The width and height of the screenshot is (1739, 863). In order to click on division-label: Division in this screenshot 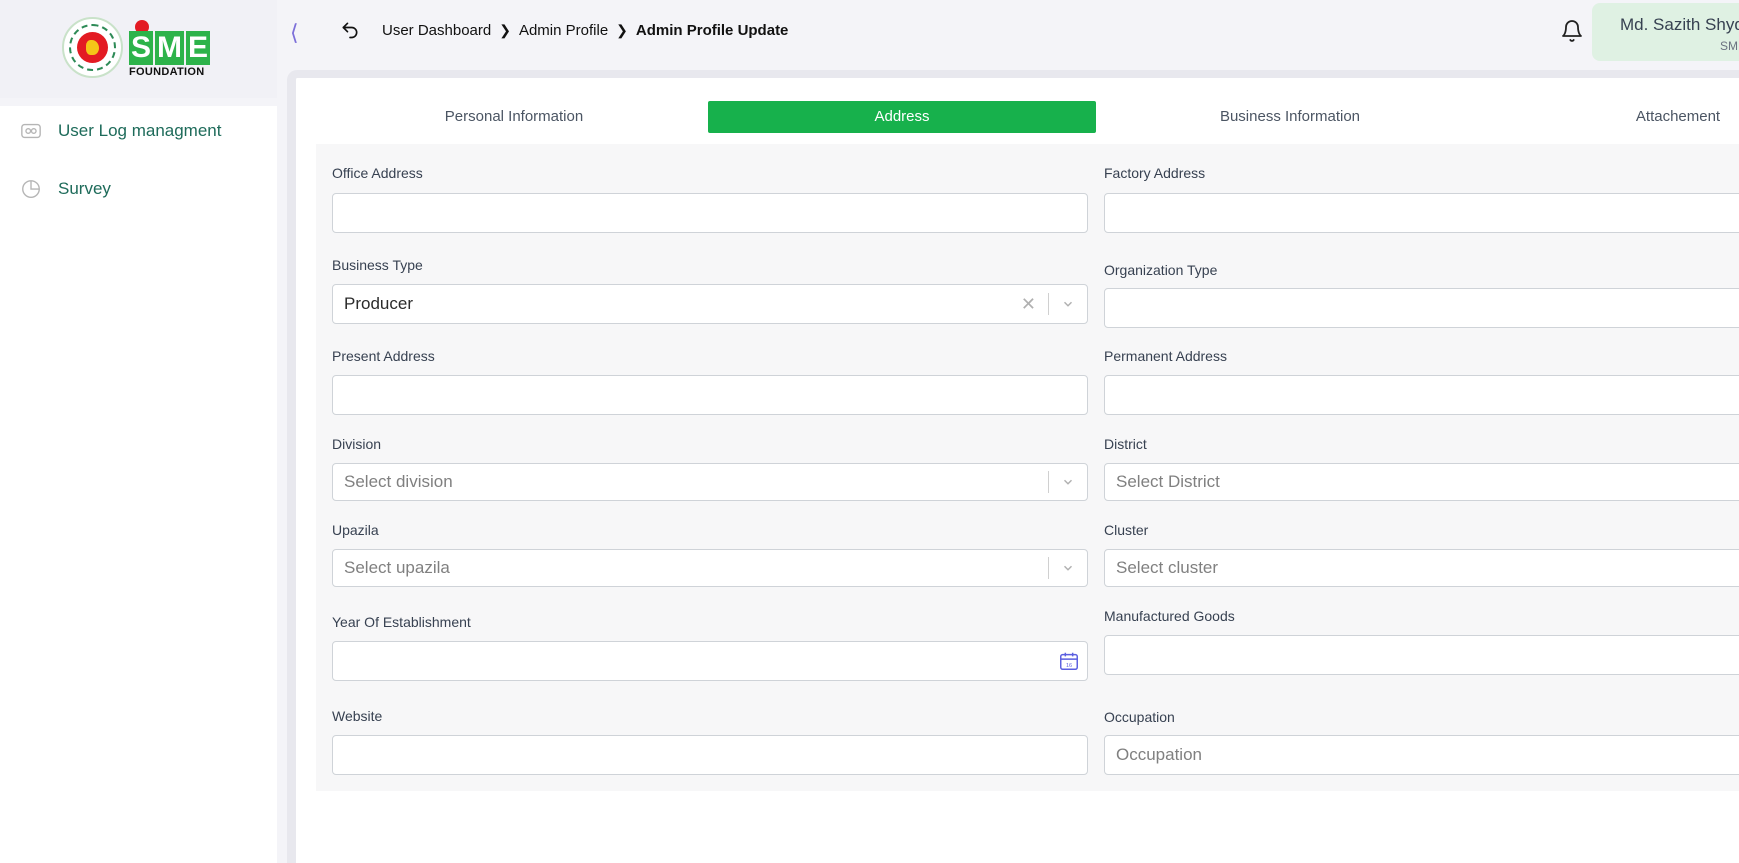, I will do `click(357, 444)`.